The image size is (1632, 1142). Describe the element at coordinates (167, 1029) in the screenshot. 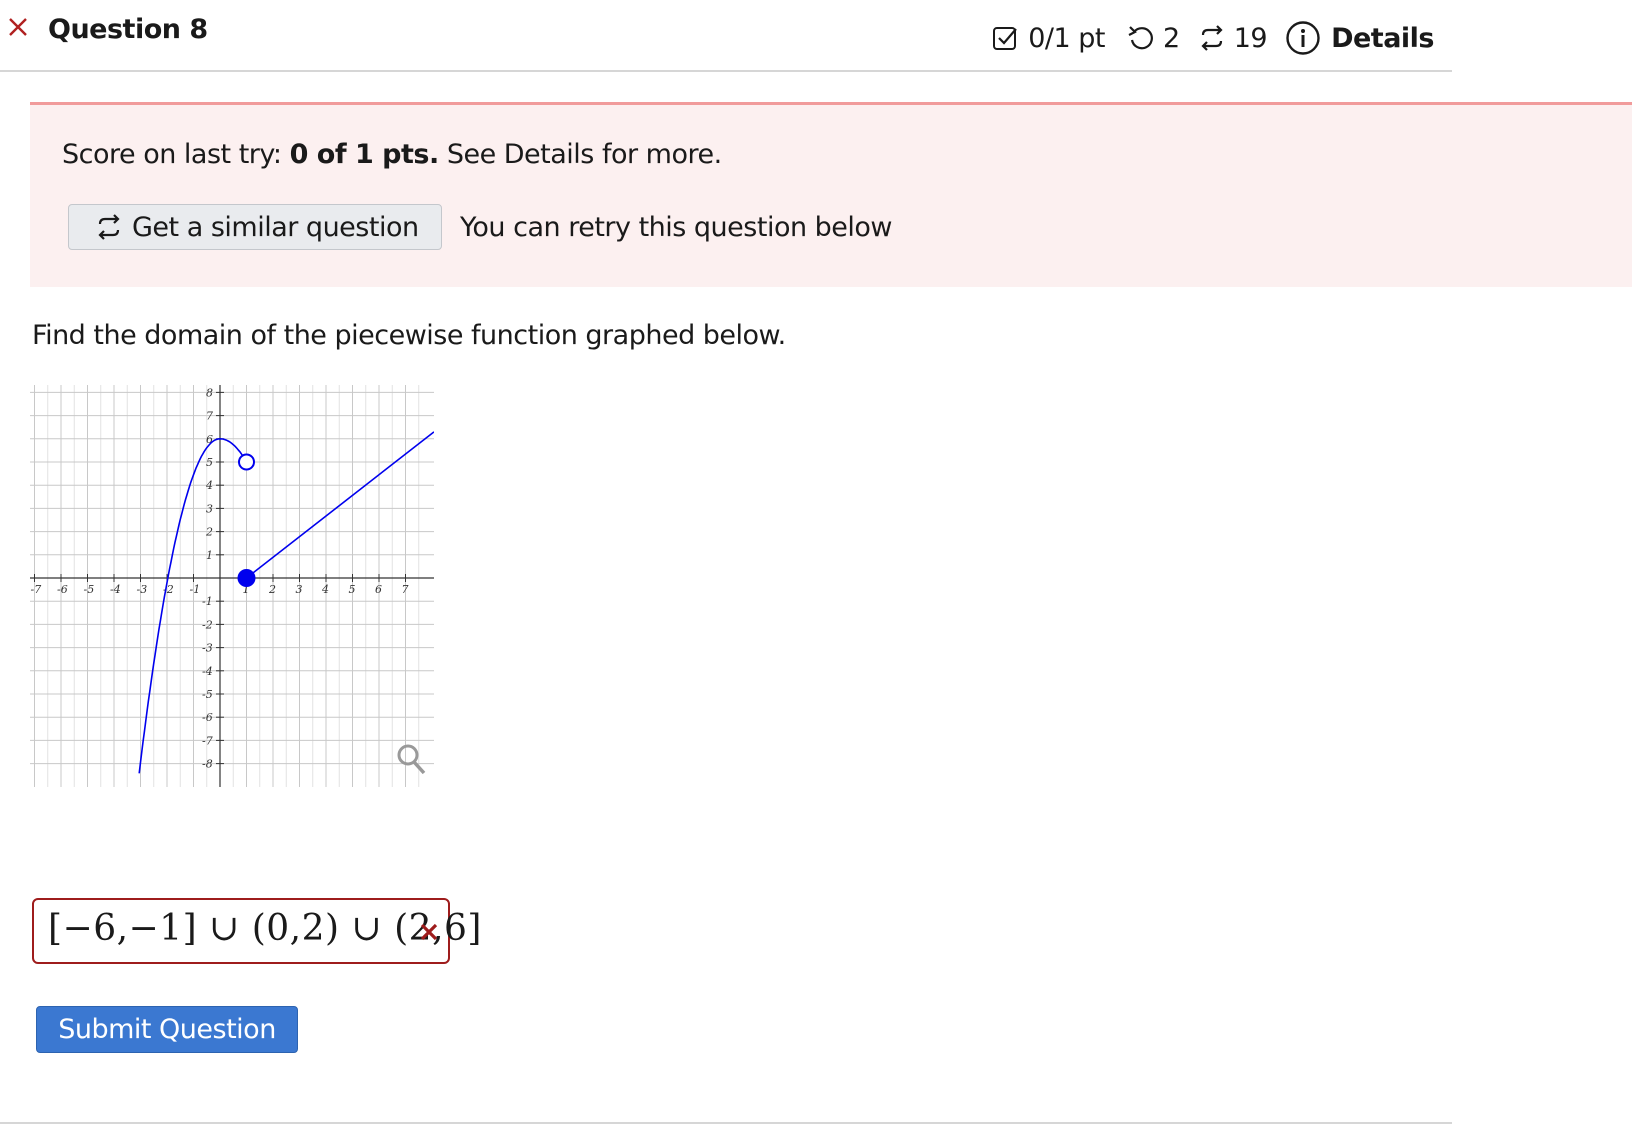

I see `submit-question-button: Submit Question` at that location.